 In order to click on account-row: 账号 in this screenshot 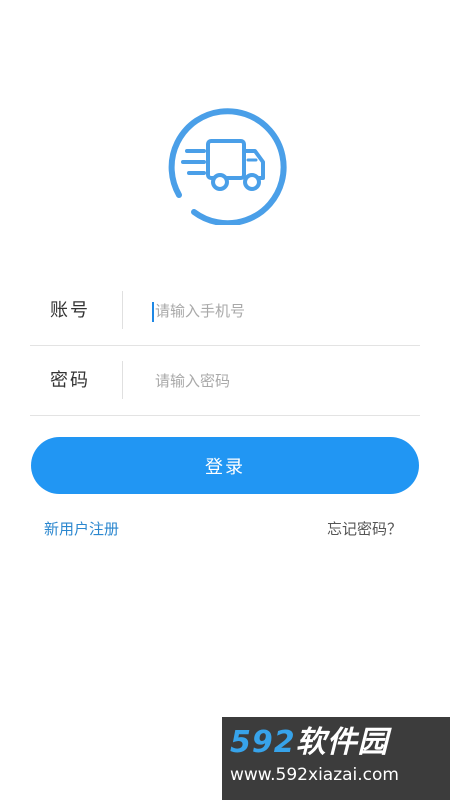, I will do `click(225, 311)`.